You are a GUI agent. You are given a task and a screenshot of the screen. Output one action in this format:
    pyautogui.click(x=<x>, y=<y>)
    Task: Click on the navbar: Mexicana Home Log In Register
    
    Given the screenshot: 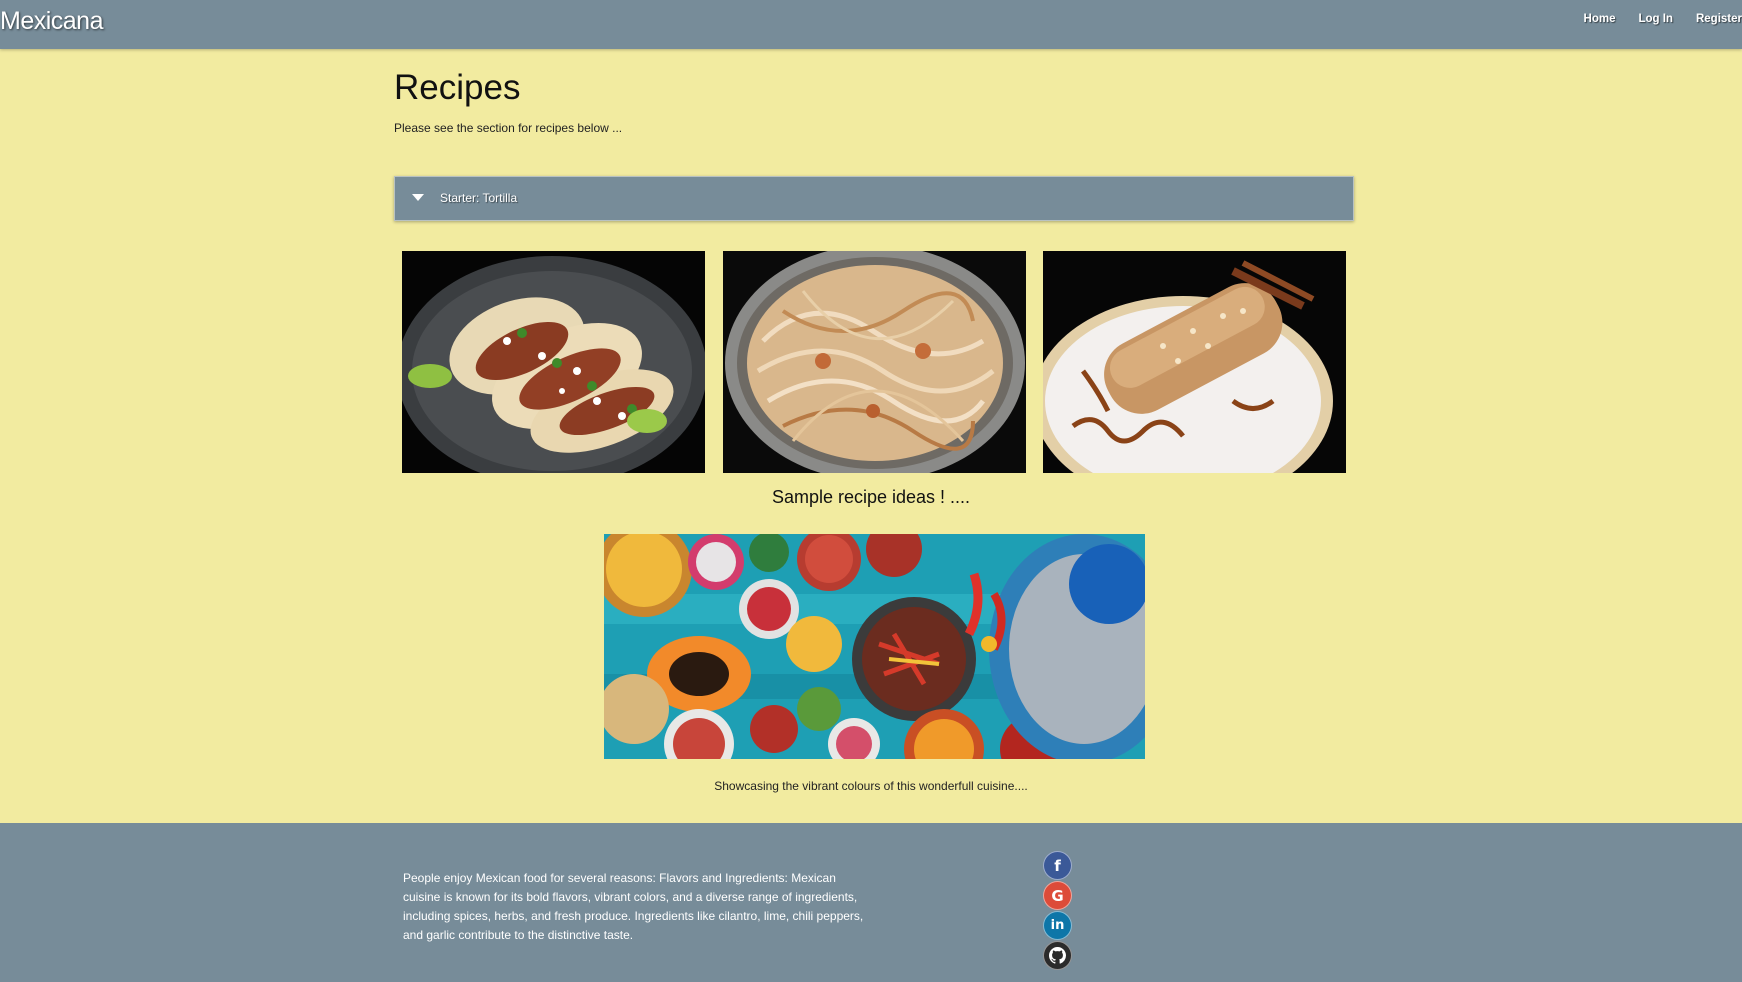 What is the action you would take?
    pyautogui.click(x=871, y=24)
    